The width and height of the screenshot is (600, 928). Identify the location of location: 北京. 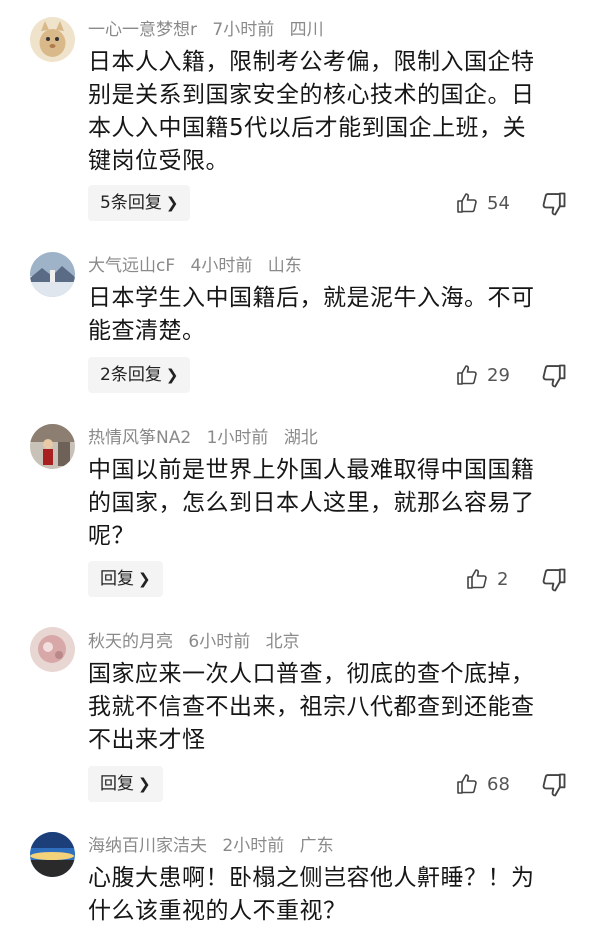
(282, 642).